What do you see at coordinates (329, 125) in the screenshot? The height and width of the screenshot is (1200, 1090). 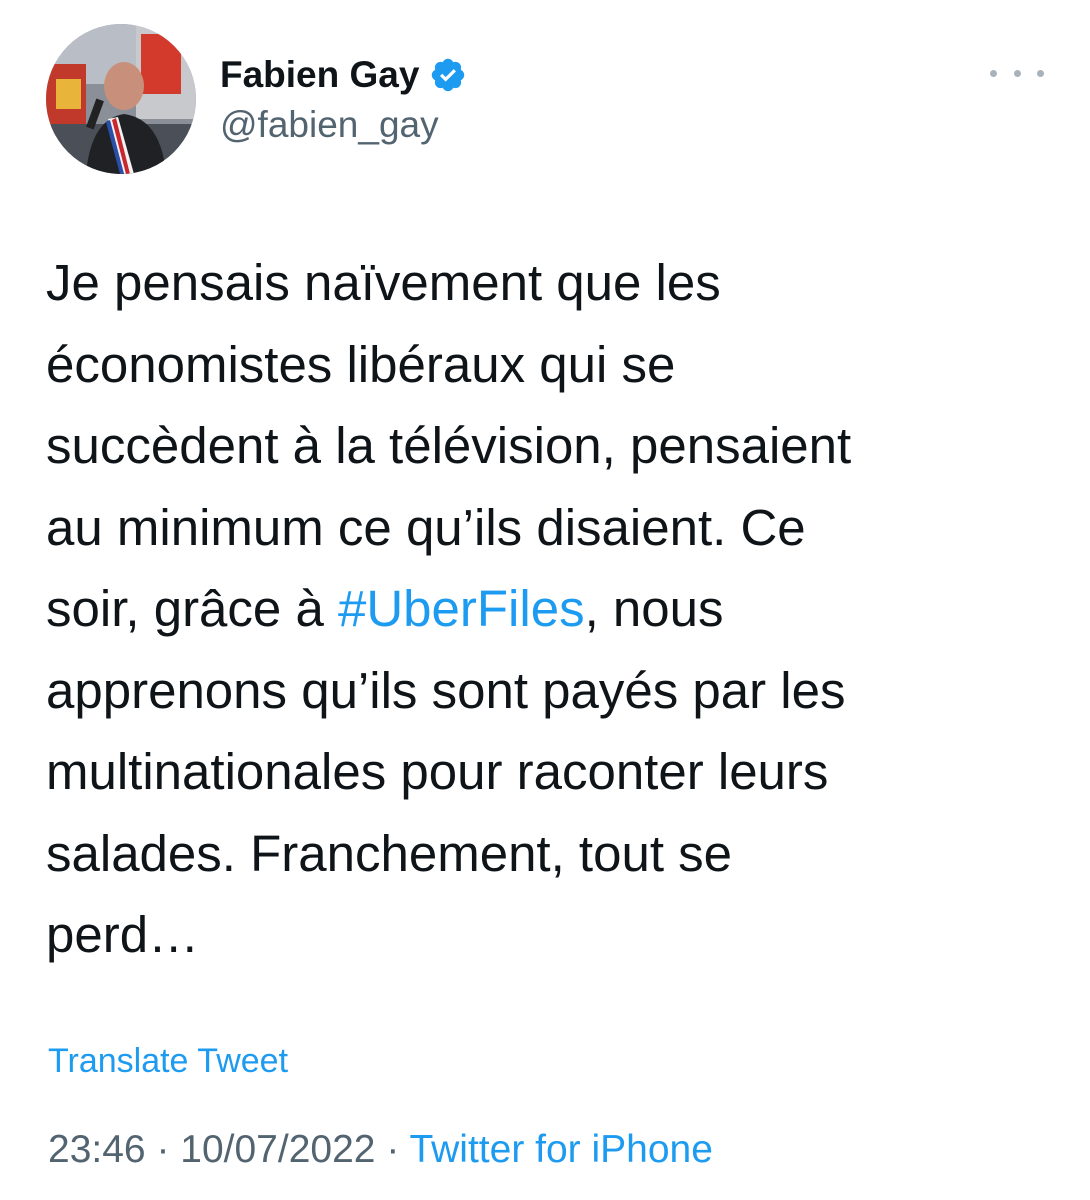 I see `author-handle: @fabien_gay` at bounding box center [329, 125].